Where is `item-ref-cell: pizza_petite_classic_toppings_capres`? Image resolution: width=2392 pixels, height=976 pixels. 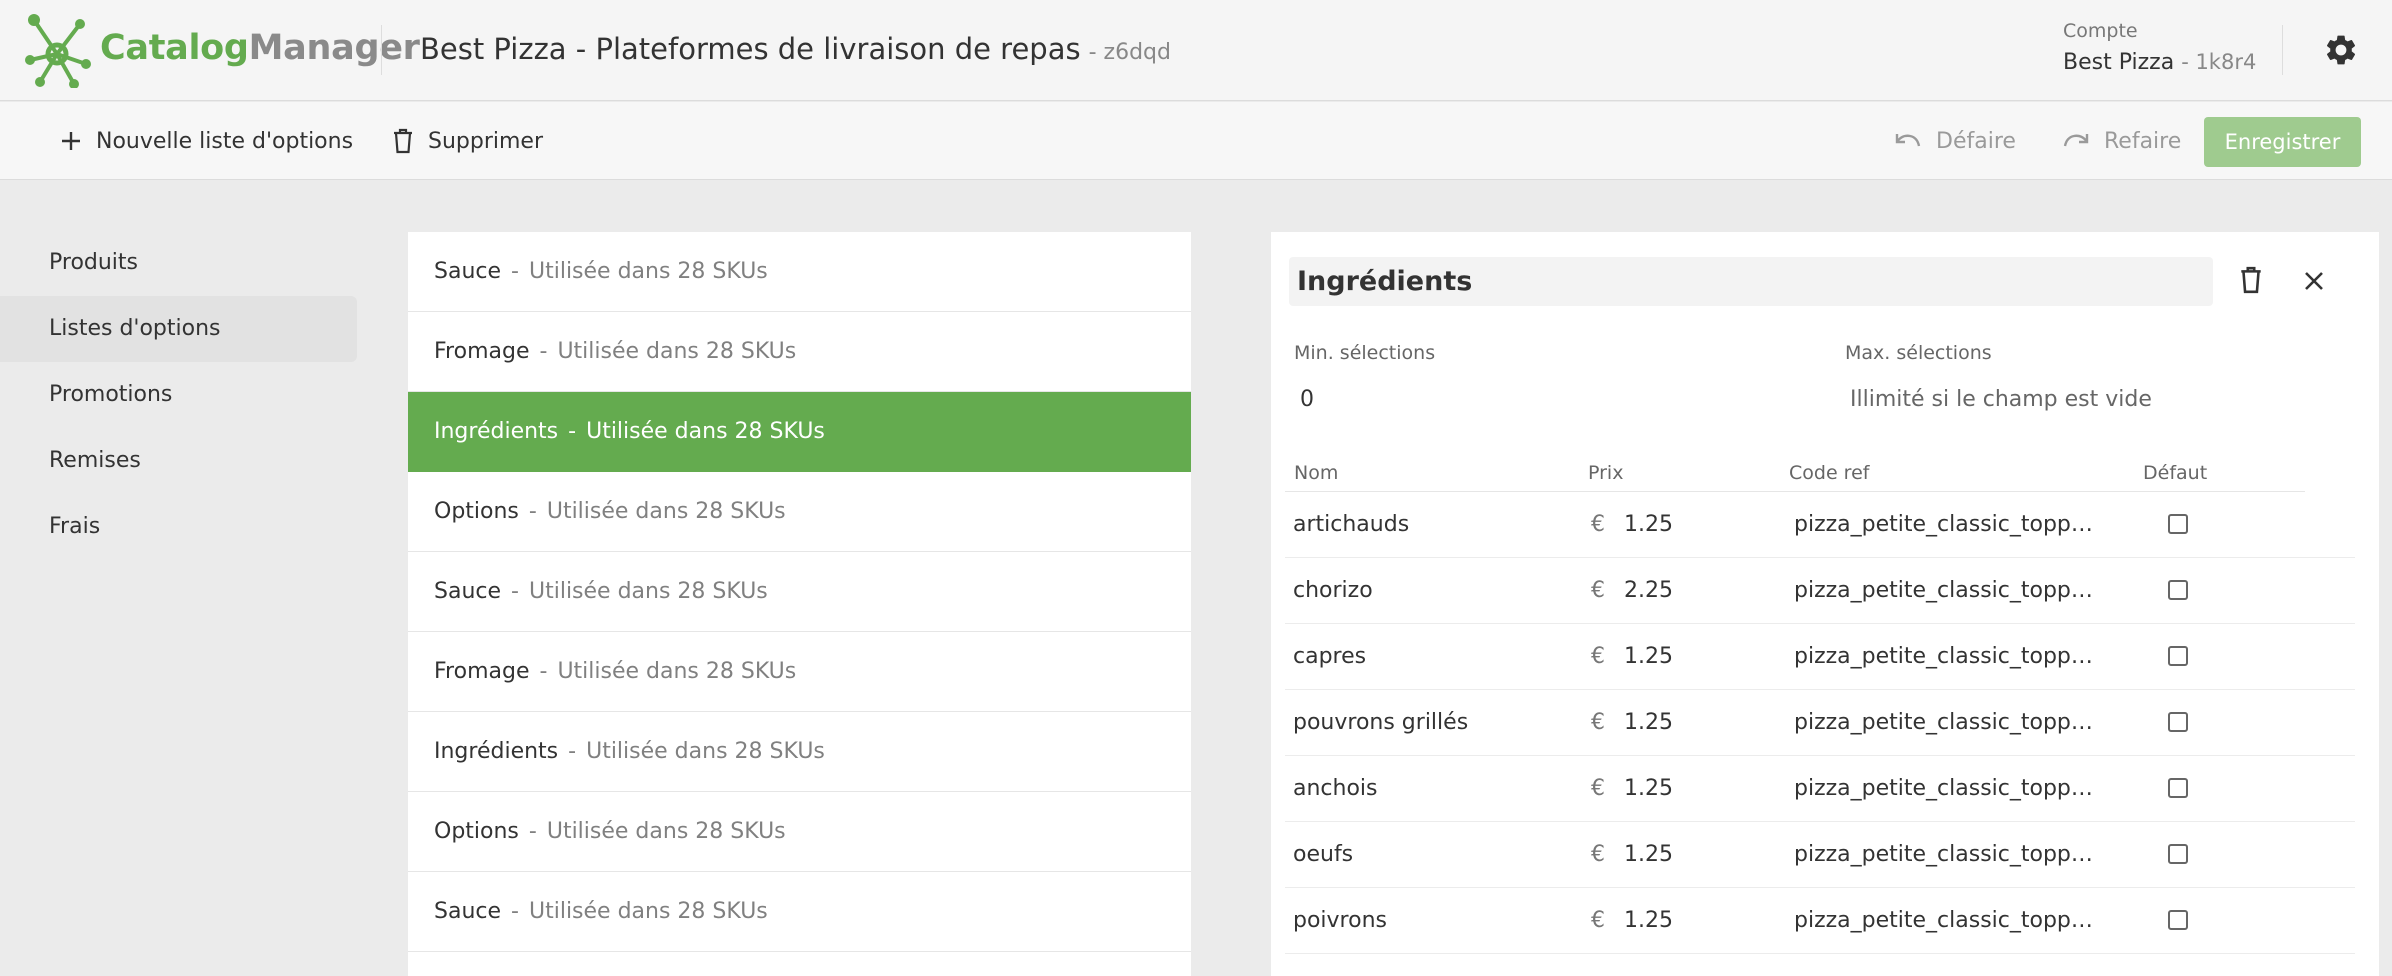 item-ref-cell: pizza_petite_classic_toppings_capres is located at coordinates (1945, 656).